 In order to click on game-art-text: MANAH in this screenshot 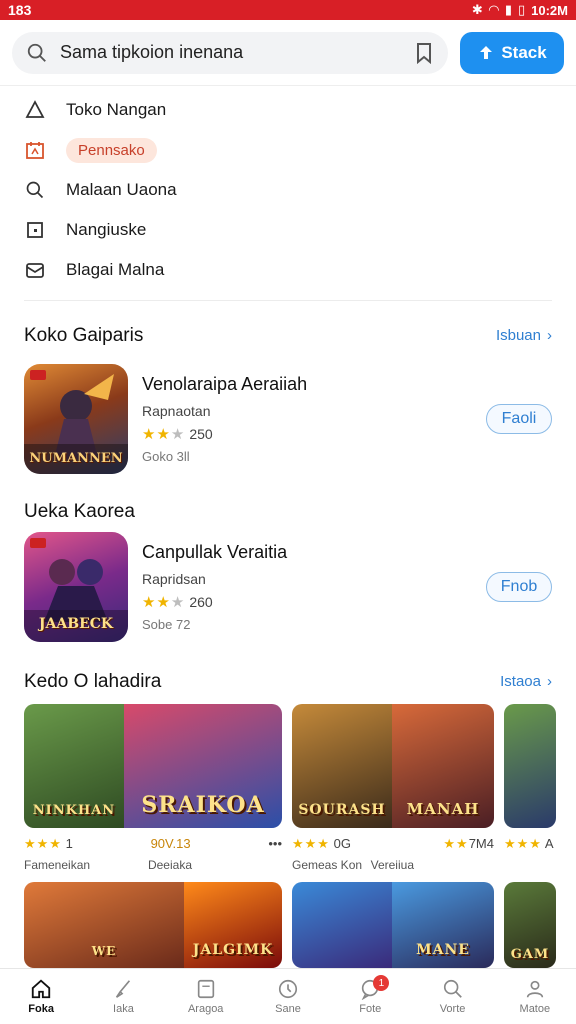, I will do `click(443, 809)`.